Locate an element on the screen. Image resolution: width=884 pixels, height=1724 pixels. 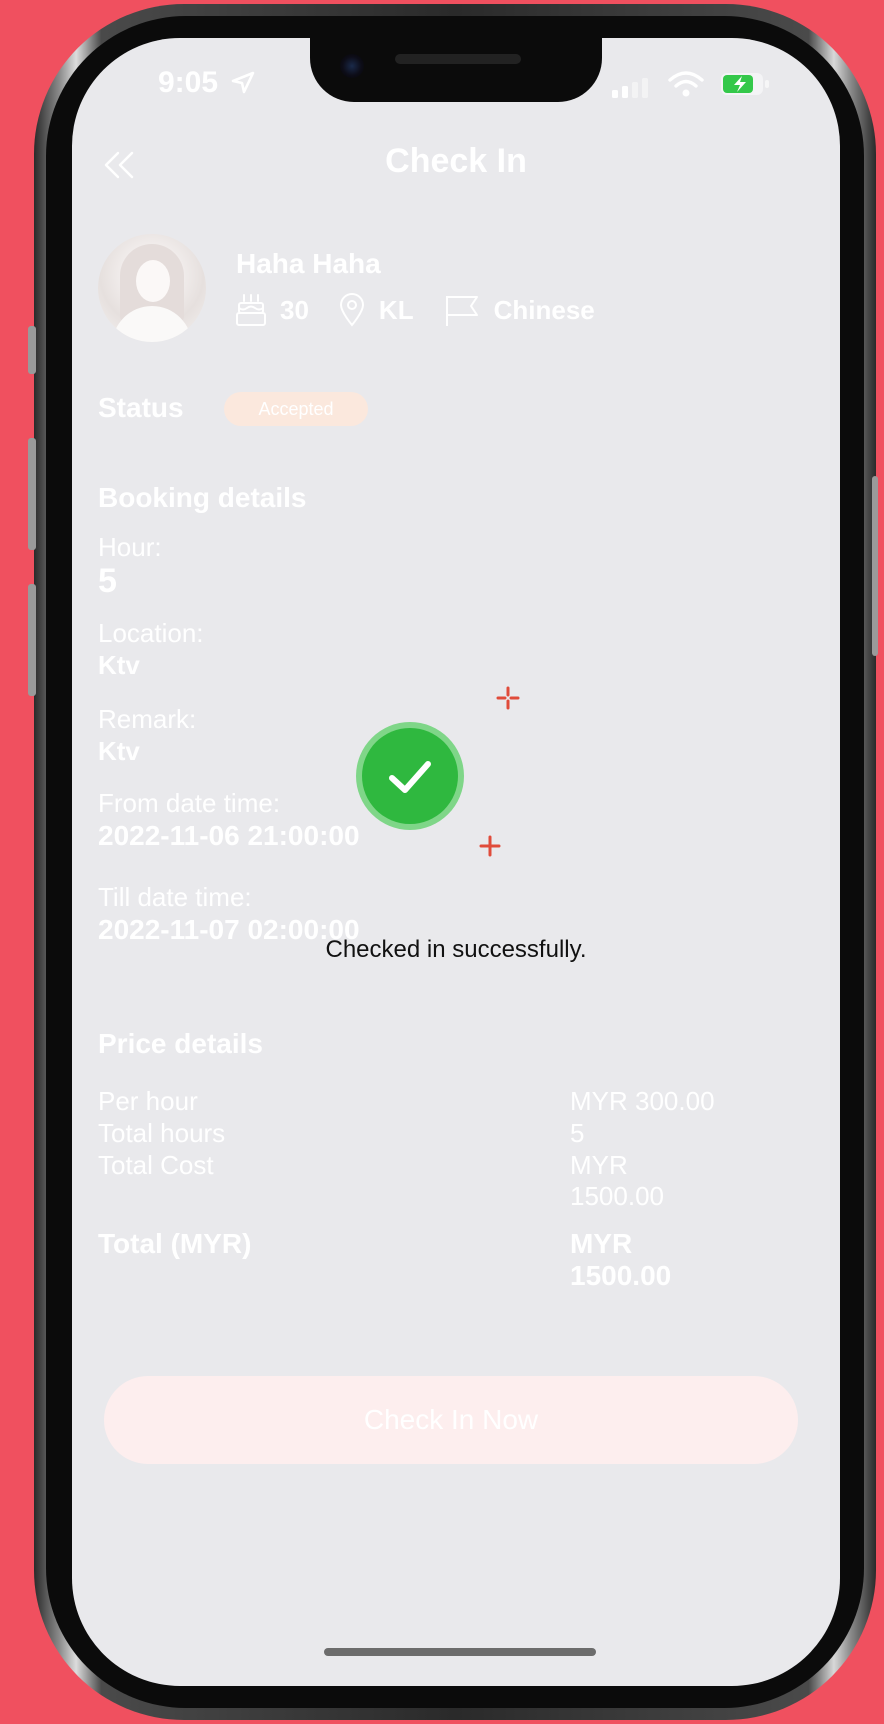
avatar is located at coordinates (152, 288).